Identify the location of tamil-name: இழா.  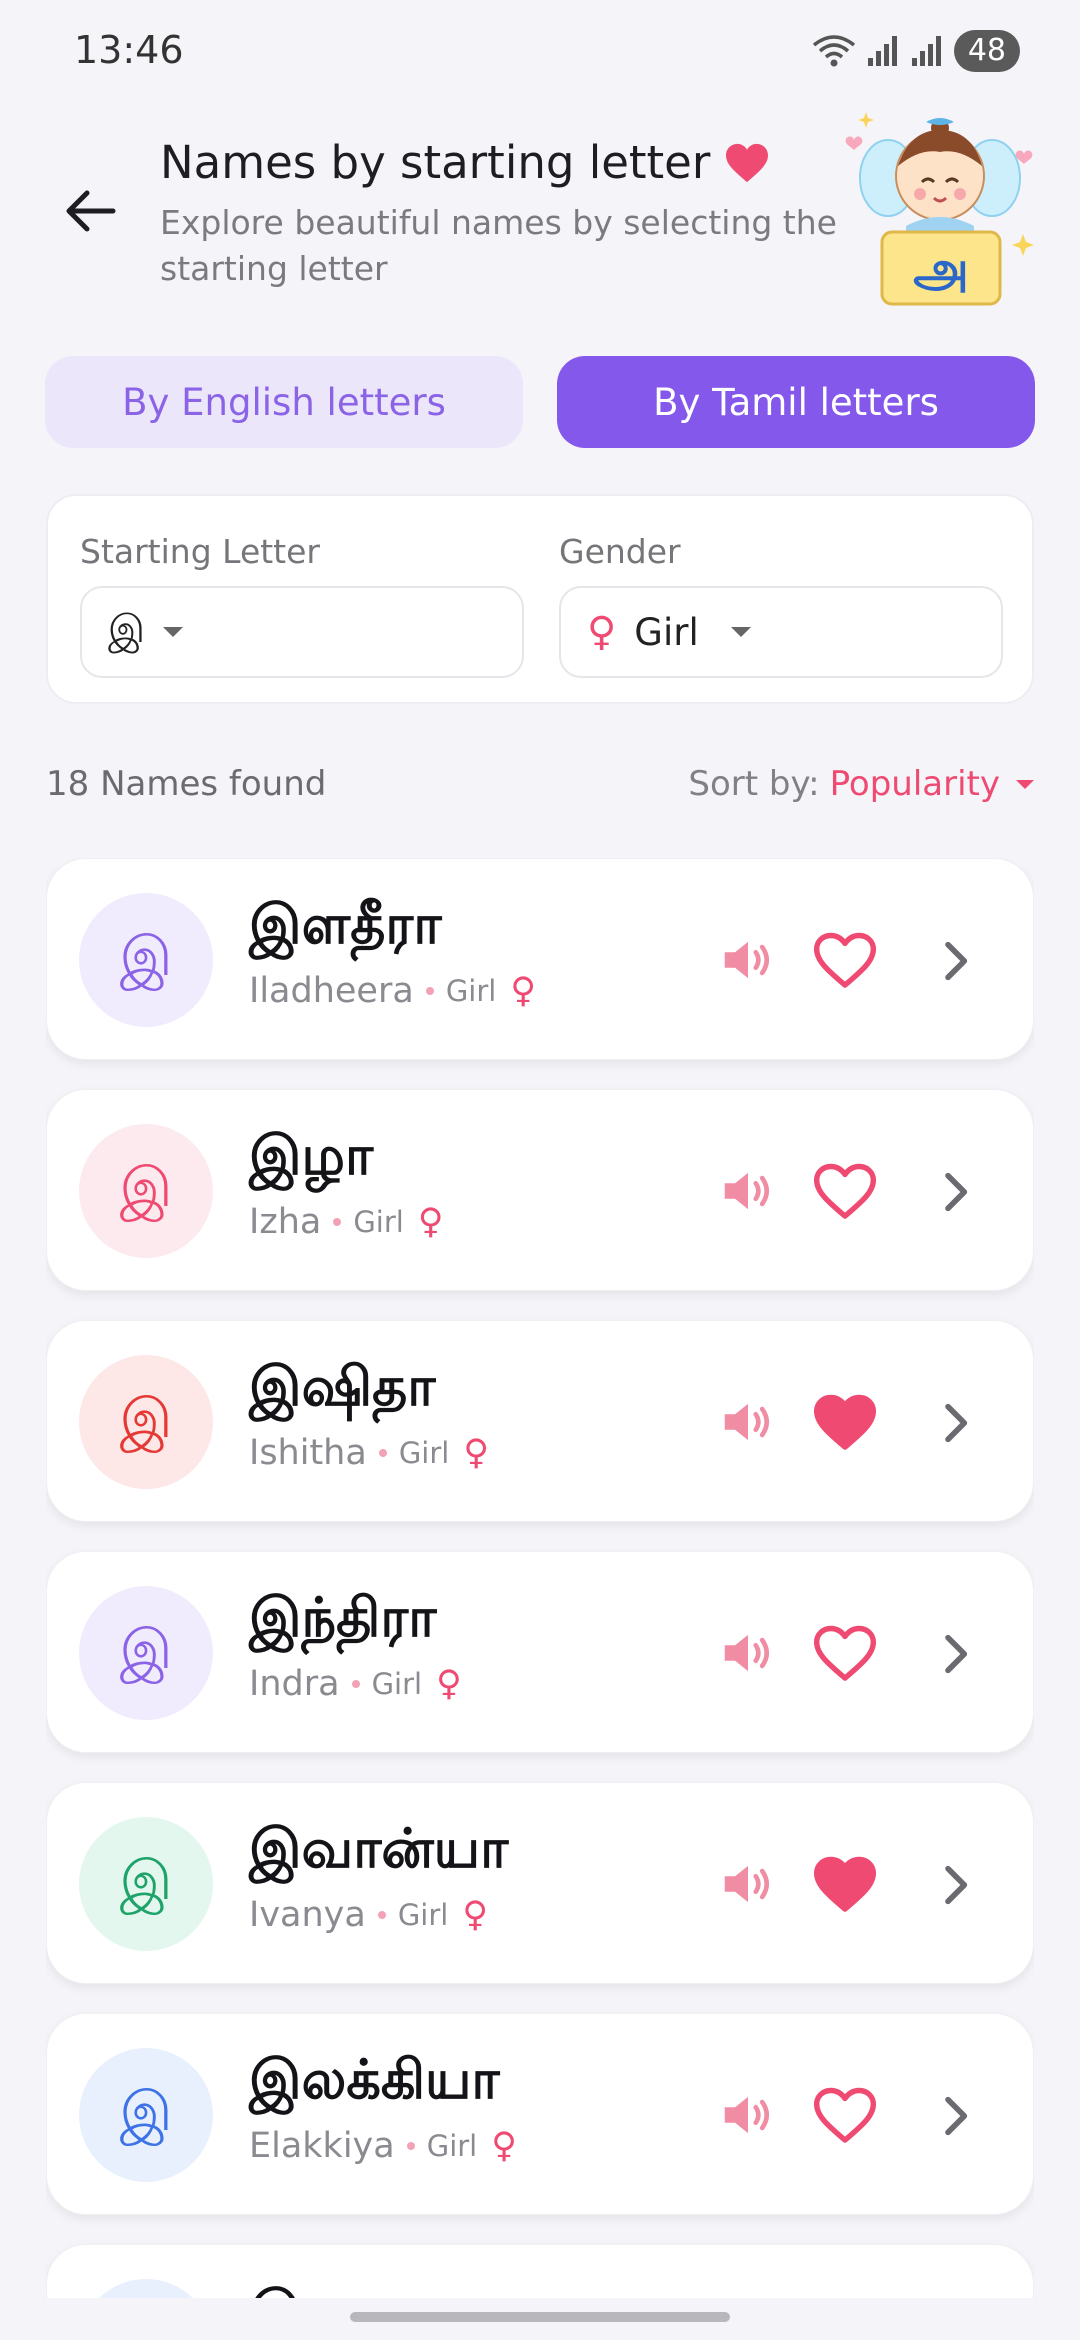
(311, 1155).